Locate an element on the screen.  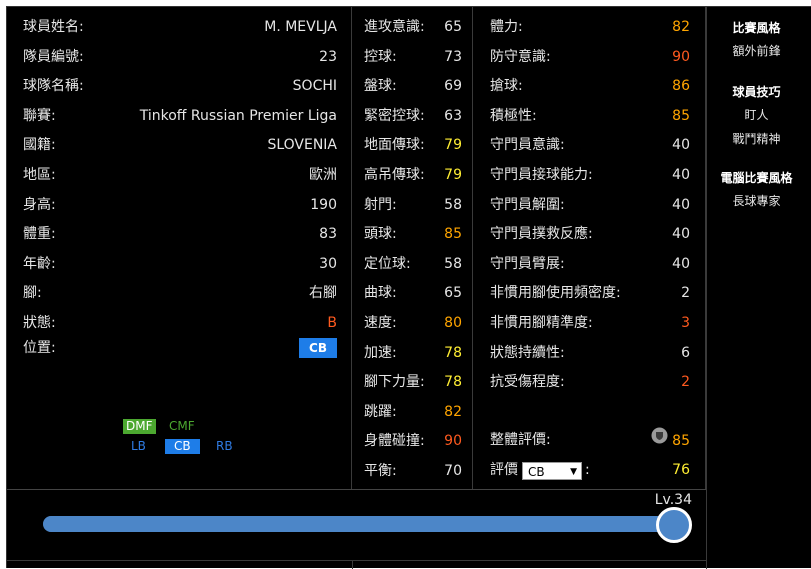
position-map: DMF CMF LB CB RB is located at coordinates (179, 437).